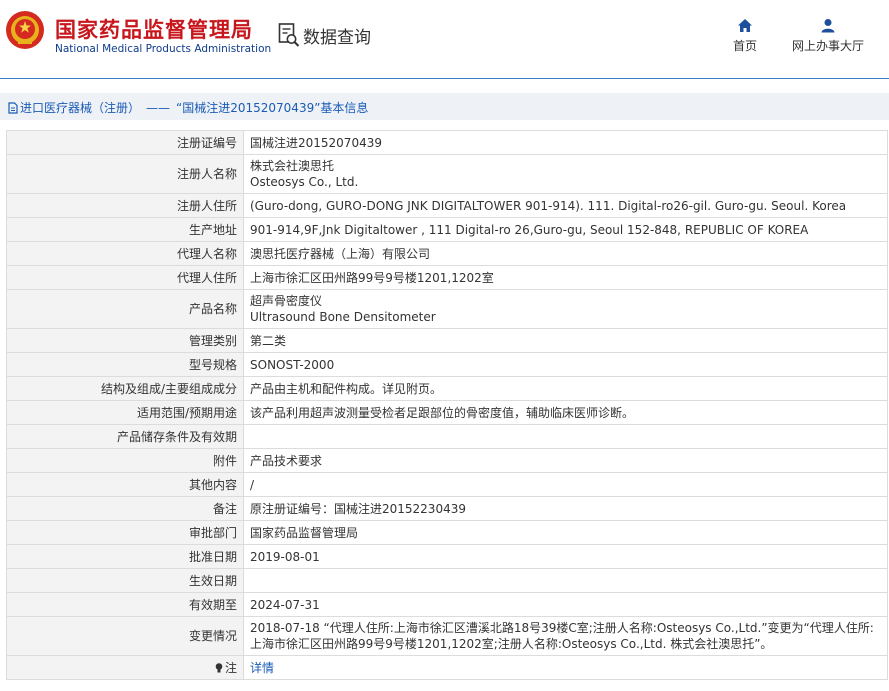 The width and height of the screenshot is (889, 691). I want to click on user-icon, so click(828, 26).